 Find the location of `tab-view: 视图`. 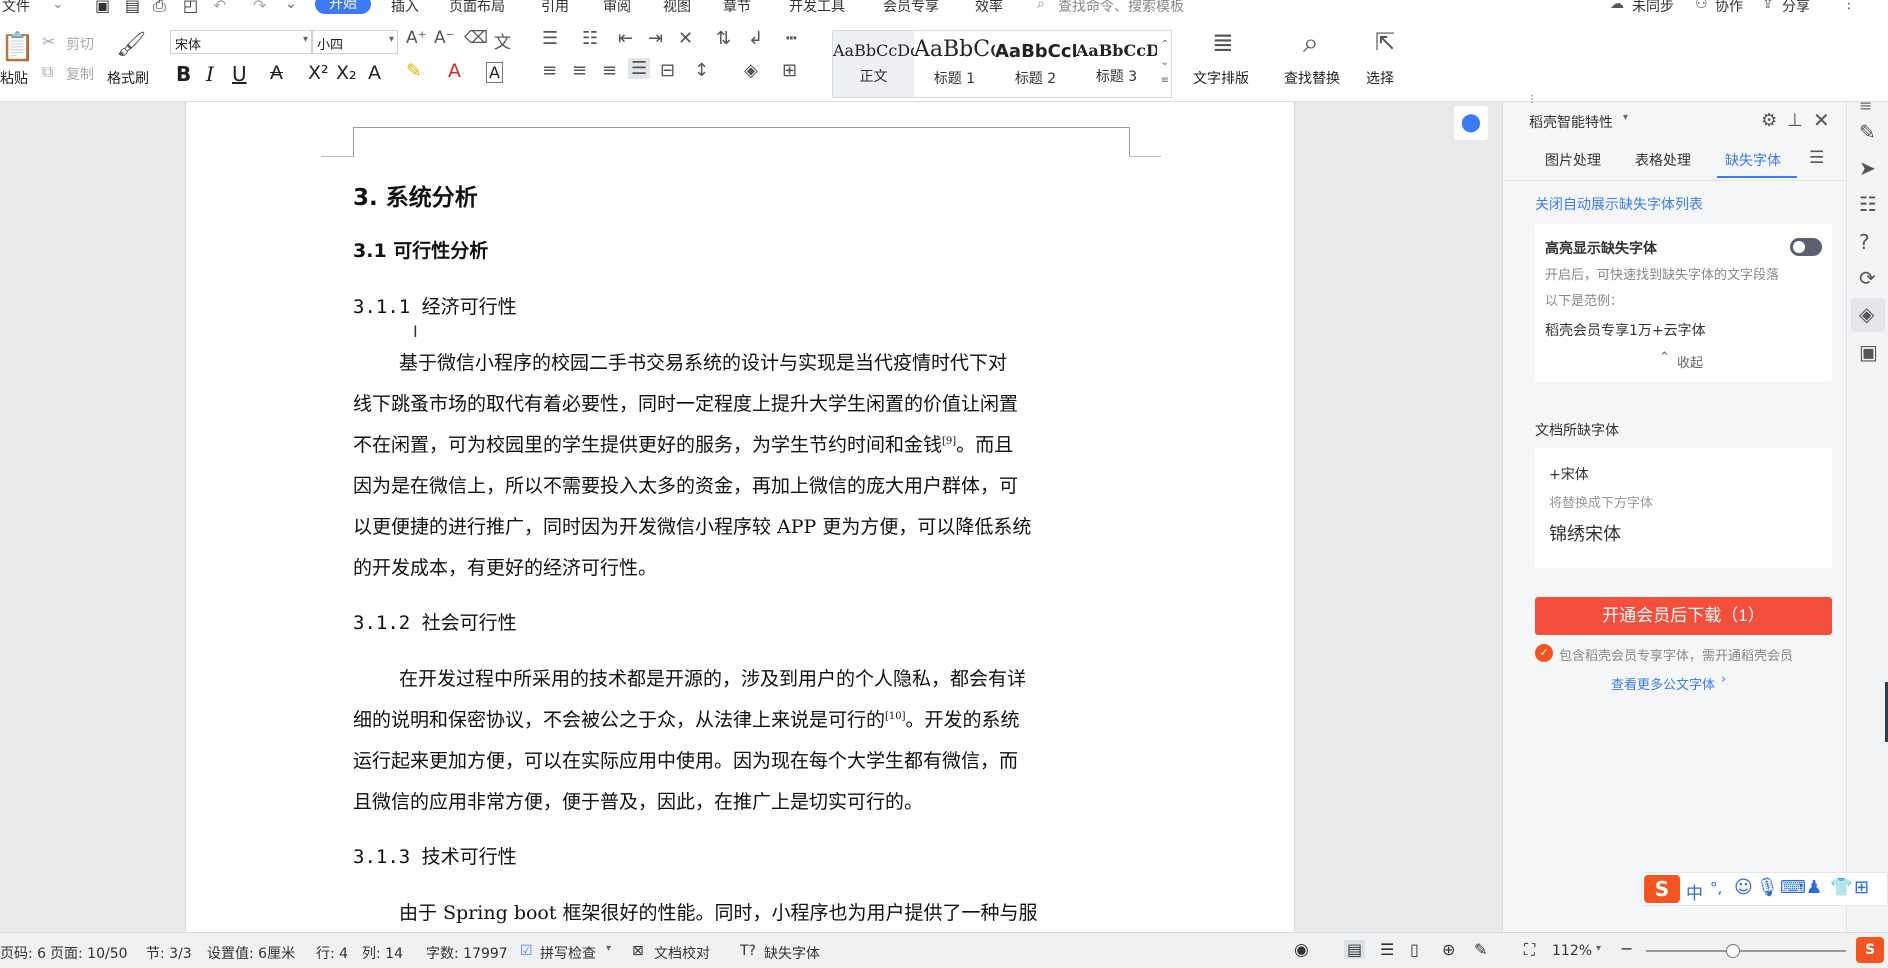

tab-view: 视图 is located at coordinates (677, 7).